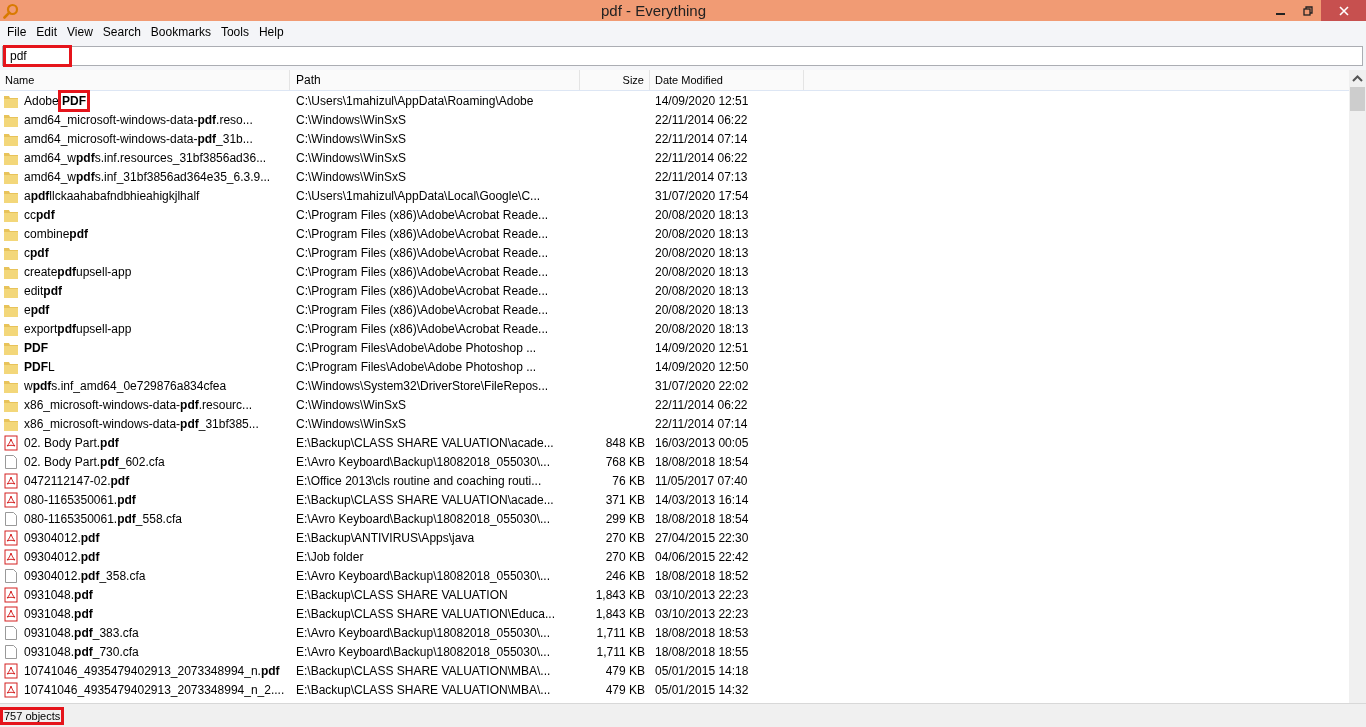 The height and width of the screenshot is (727, 1366). I want to click on menu-item: Help, so click(271, 31).